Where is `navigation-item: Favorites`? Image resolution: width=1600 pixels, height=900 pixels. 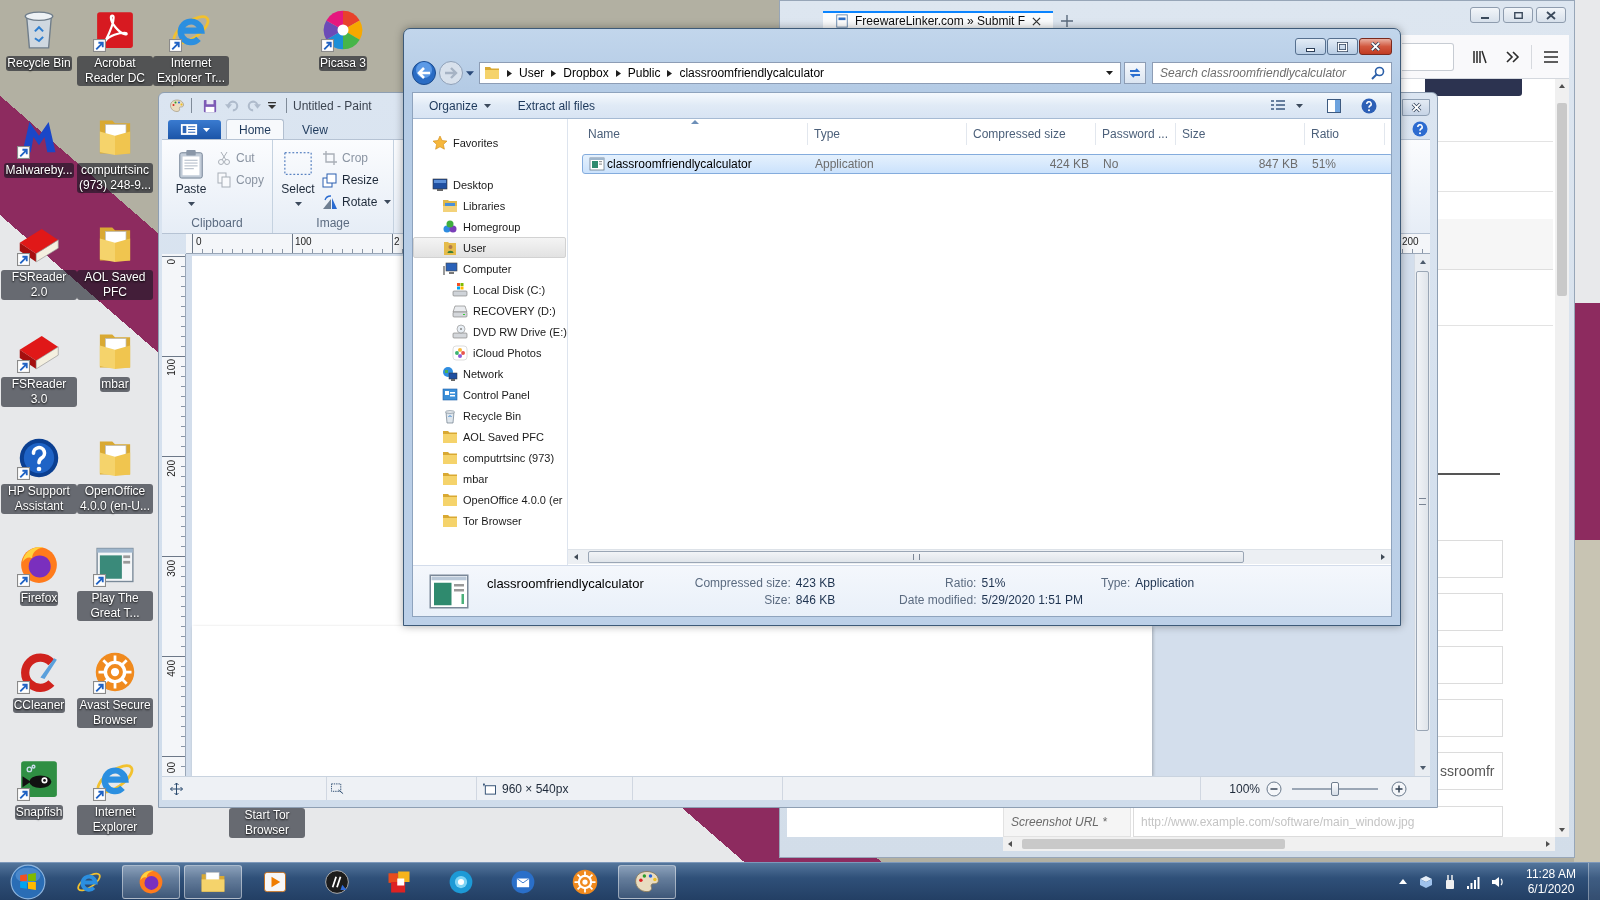
navigation-item: Favorites is located at coordinates (489, 142).